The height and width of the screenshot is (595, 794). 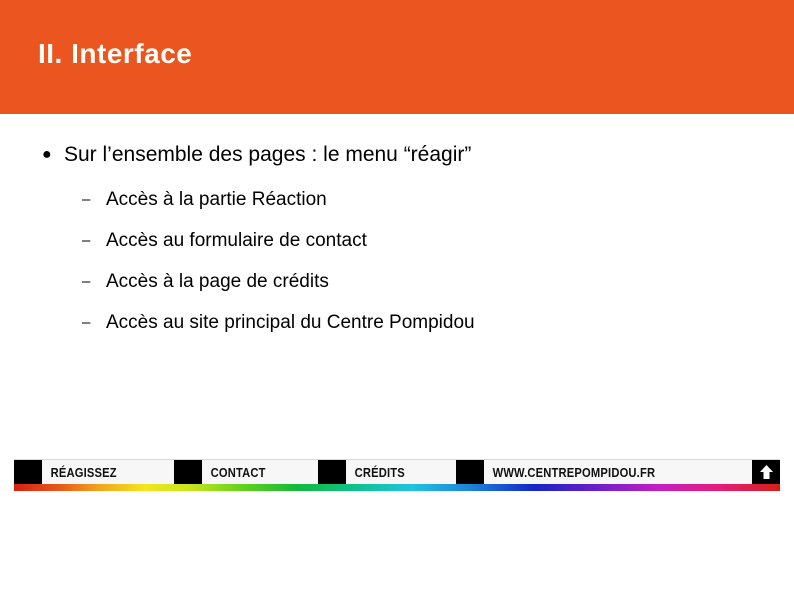 What do you see at coordinates (397, 487) in the screenshot?
I see `rainbow-gradient-strip` at bounding box center [397, 487].